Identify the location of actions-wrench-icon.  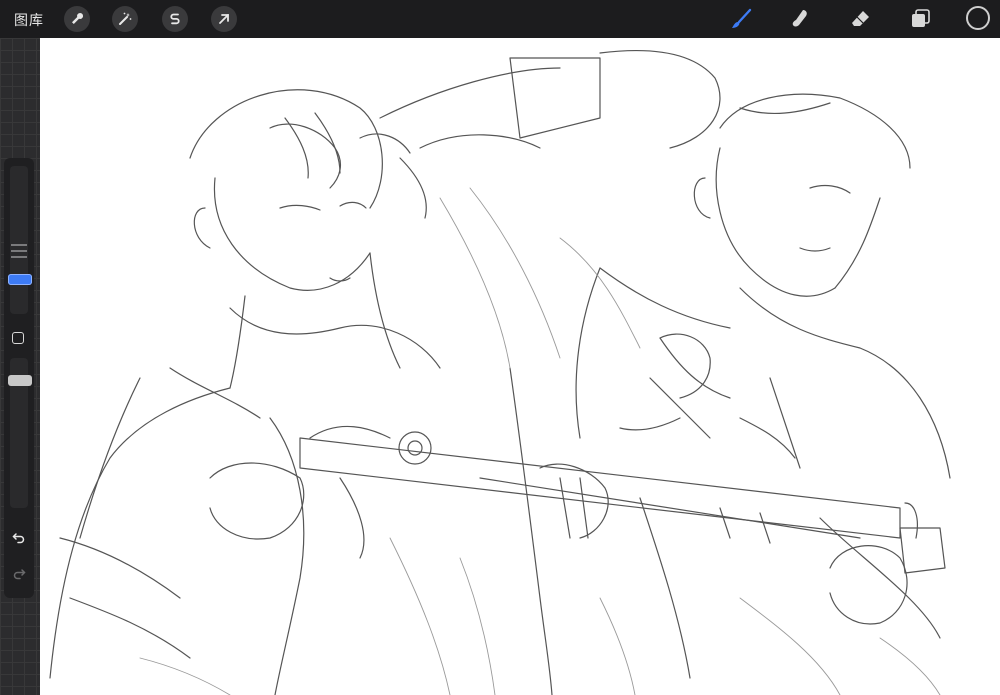
(77, 19).